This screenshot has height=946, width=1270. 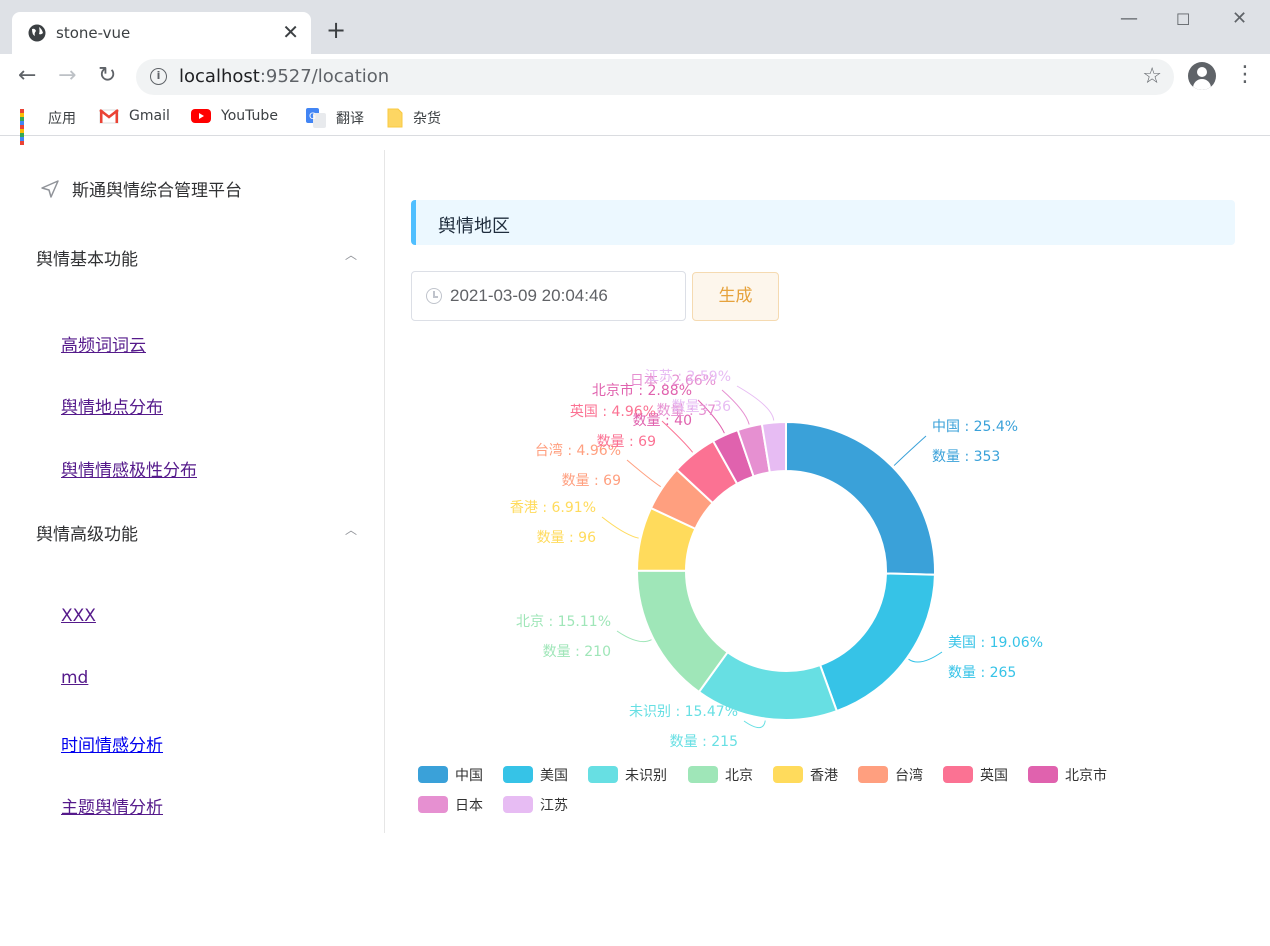 I want to click on menu-item-xxx: XXX, so click(x=78, y=616).